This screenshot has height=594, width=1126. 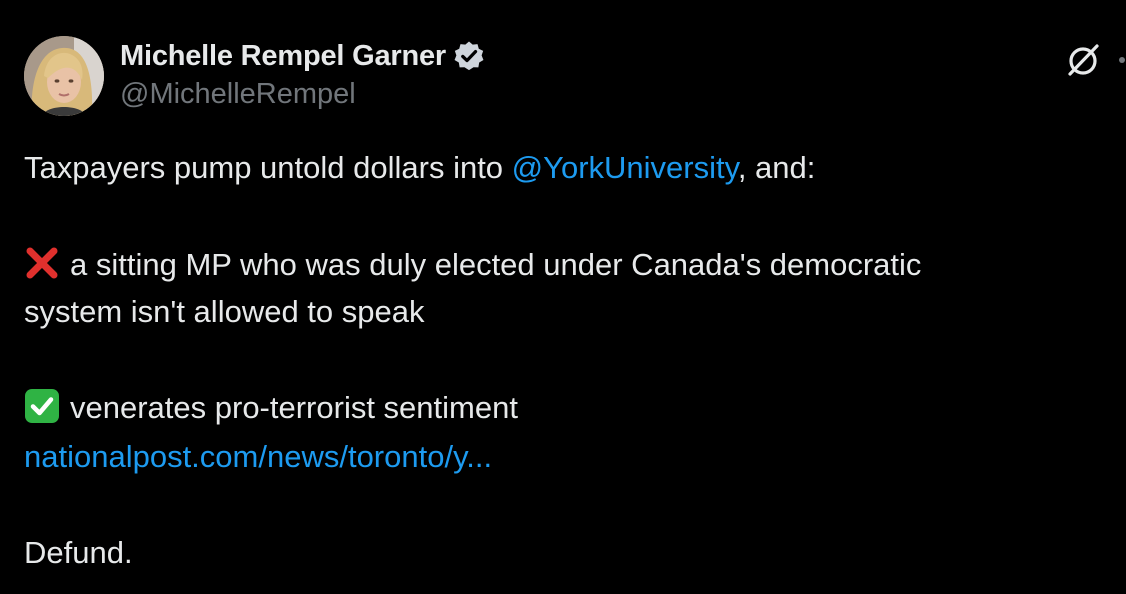 What do you see at coordinates (294, 407) in the screenshot?
I see `check-text: venerates pro-terrorist sentiment` at bounding box center [294, 407].